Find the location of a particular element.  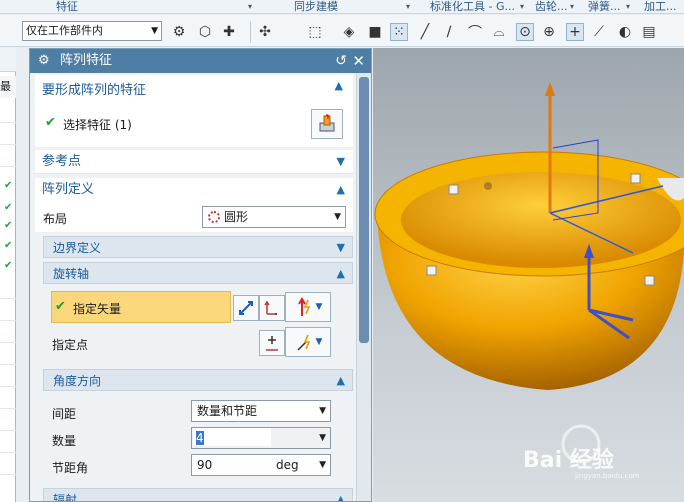

line-icon: ╱ is located at coordinates (425, 32).